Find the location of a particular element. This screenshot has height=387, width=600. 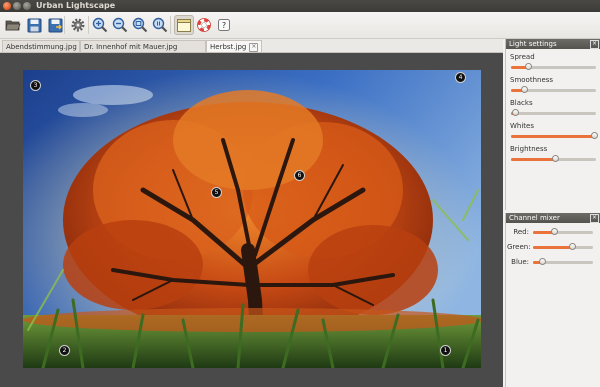

floppy-icon is located at coordinates (34, 25).